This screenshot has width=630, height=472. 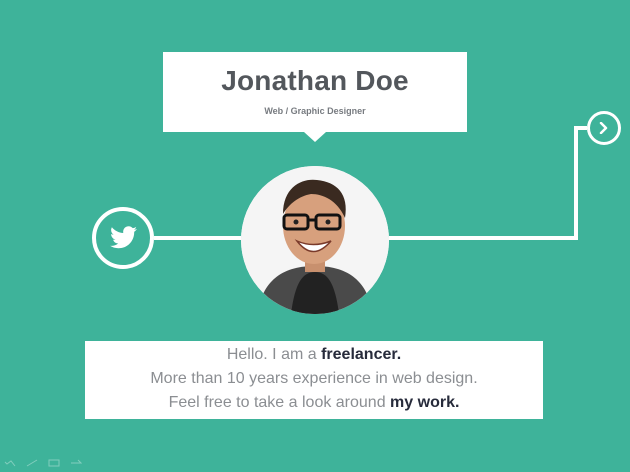 I want to click on profile-name: Jonathan Doe, so click(x=315, y=80).